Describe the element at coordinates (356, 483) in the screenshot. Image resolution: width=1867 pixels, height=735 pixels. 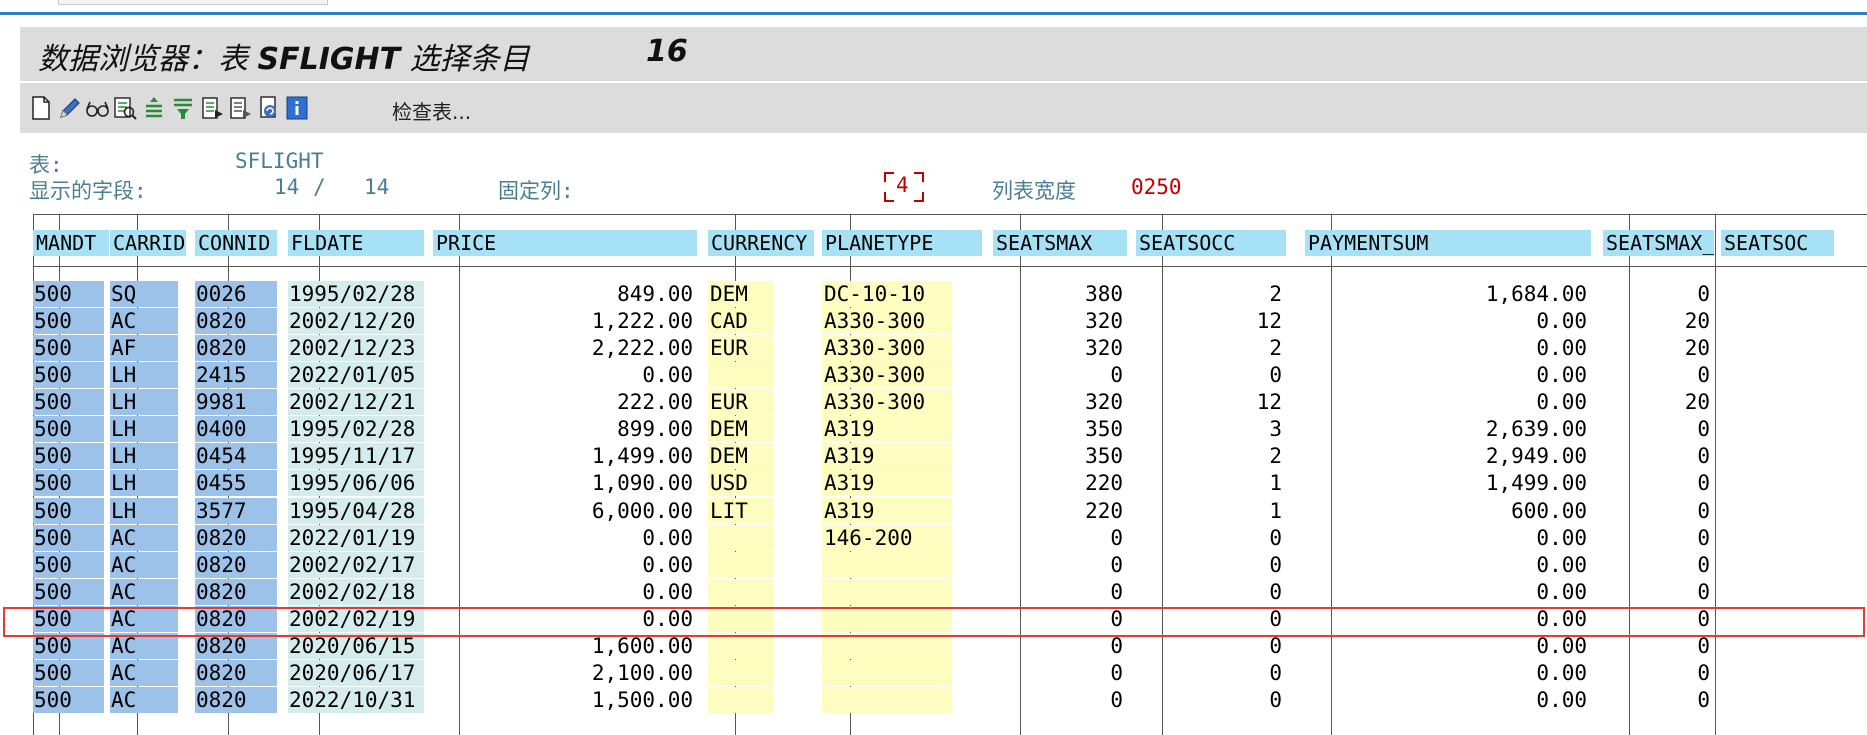
I see `cell-fldate: 1995/06/06` at that location.